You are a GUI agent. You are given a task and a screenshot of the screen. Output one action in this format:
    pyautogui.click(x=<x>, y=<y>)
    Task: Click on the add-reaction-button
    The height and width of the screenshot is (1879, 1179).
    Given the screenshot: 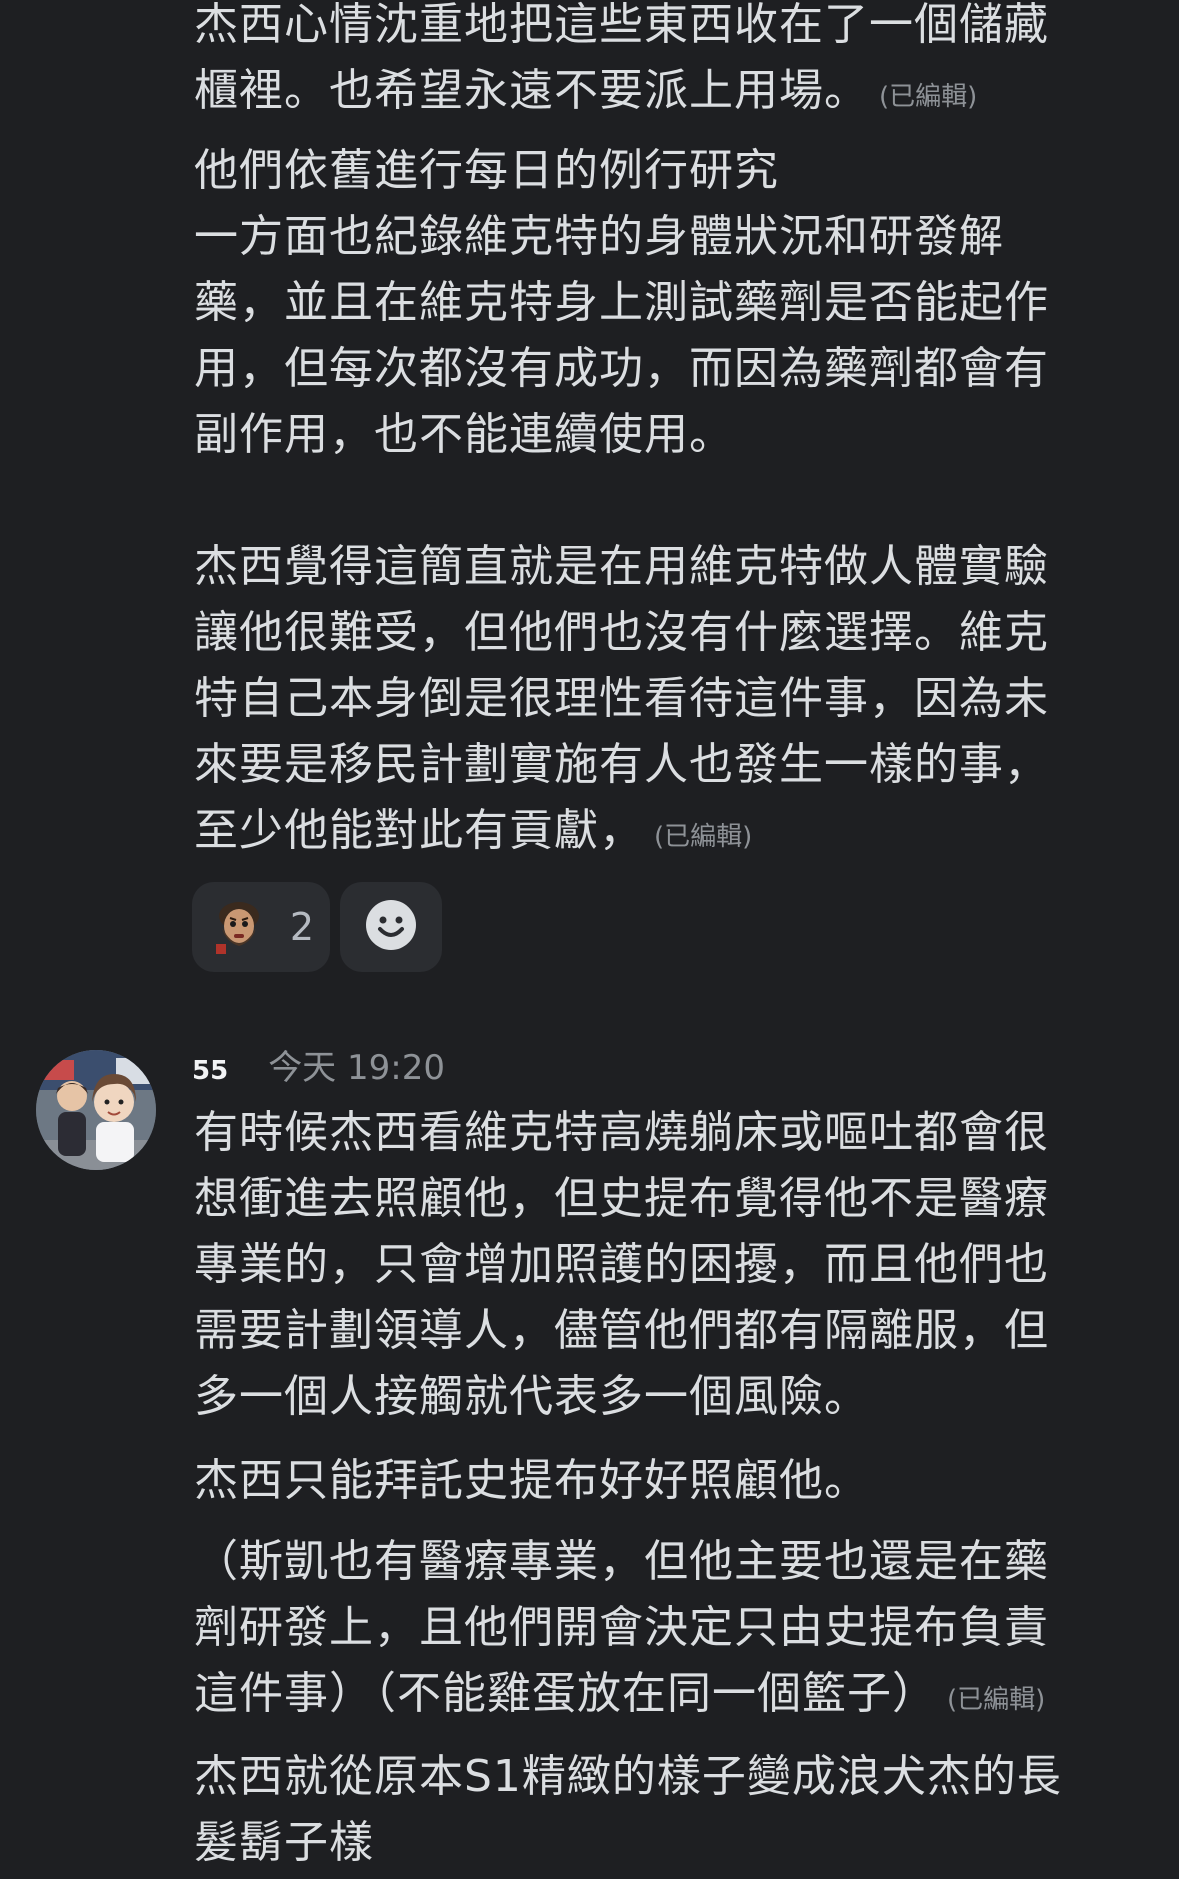 What is the action you would take?
    pyautogui.click(x=391, y=927)
    